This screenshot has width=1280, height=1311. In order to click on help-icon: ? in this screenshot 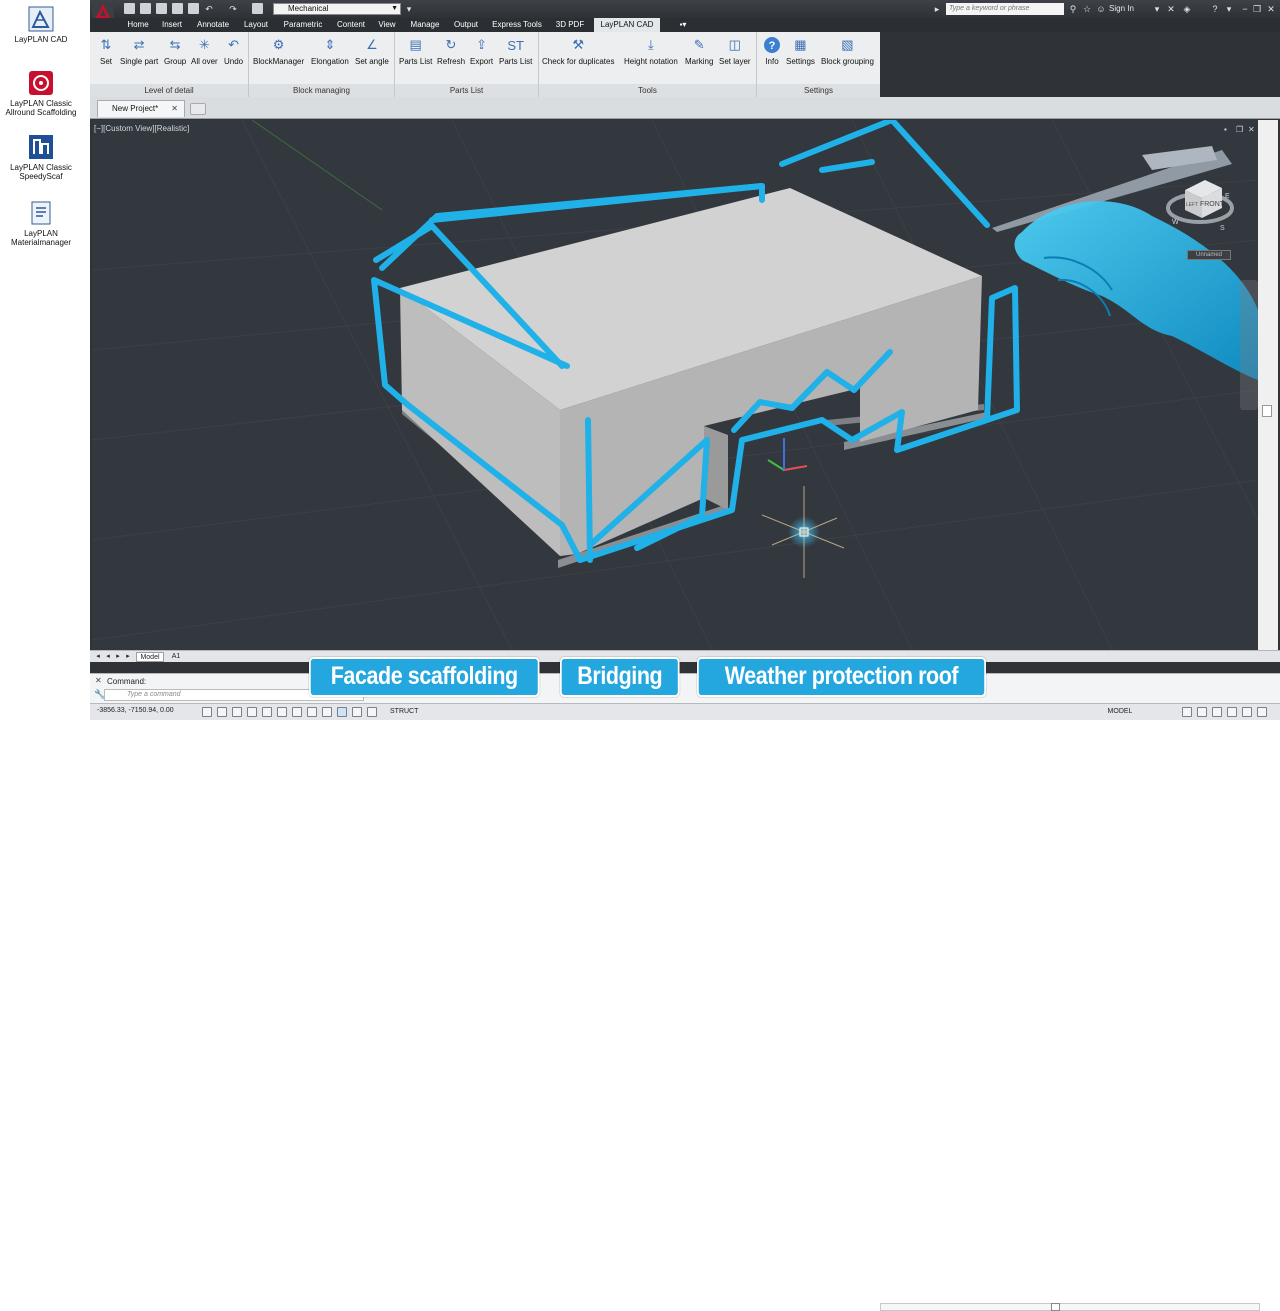, I will do `click(1215, 9)`.